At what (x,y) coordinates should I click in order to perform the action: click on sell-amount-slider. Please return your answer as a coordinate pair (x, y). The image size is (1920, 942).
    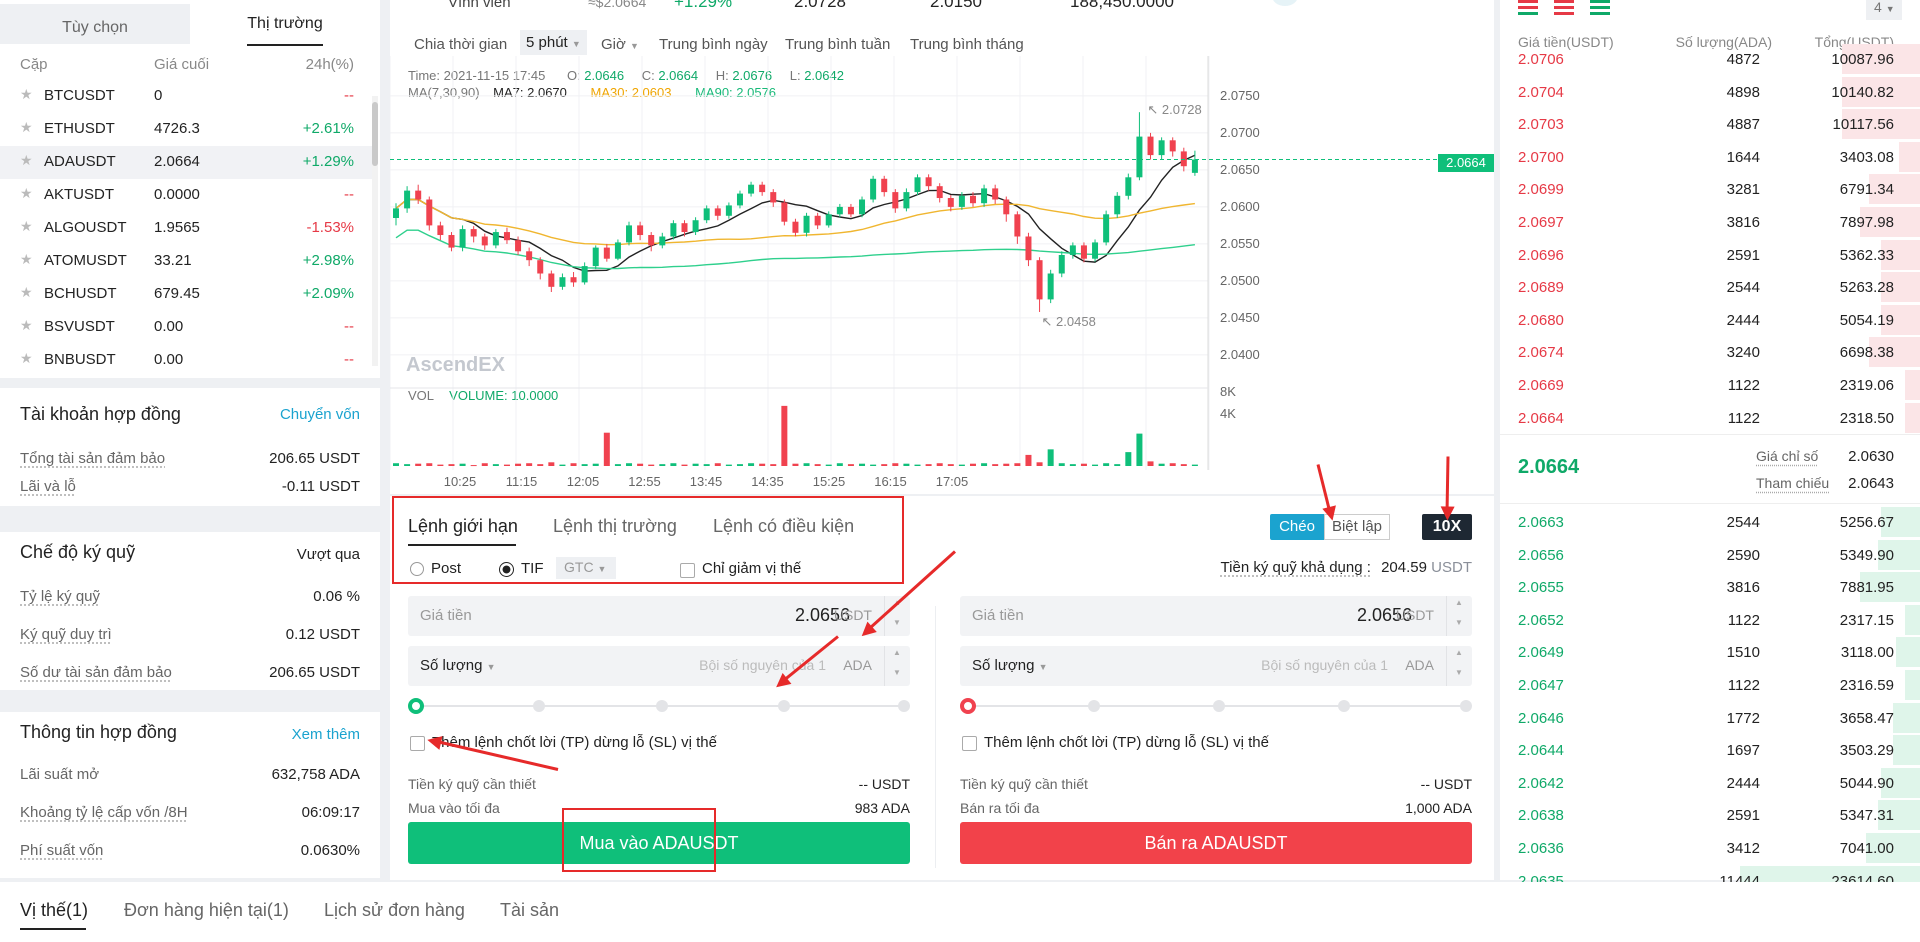
    Looking at the image, I should click on (1216, 706).